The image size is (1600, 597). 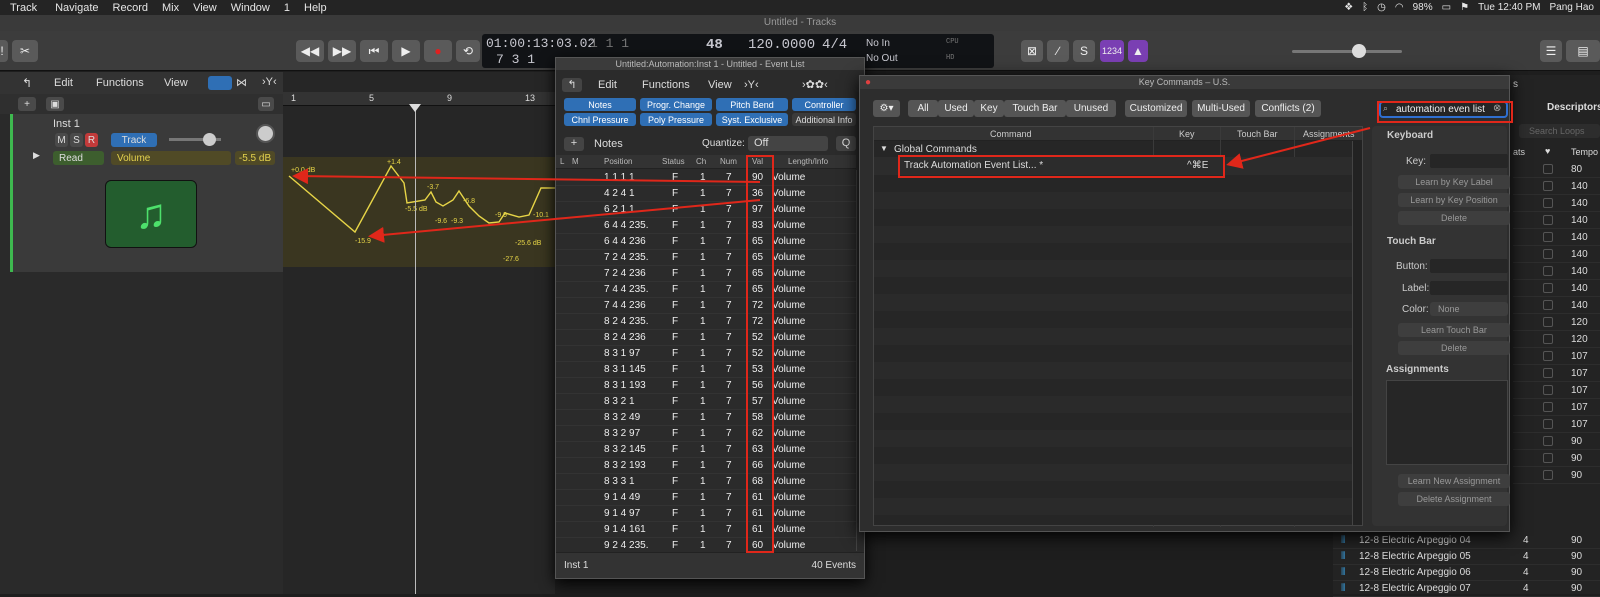 I want to click on solo-button: S, so click(x=76, y=140).